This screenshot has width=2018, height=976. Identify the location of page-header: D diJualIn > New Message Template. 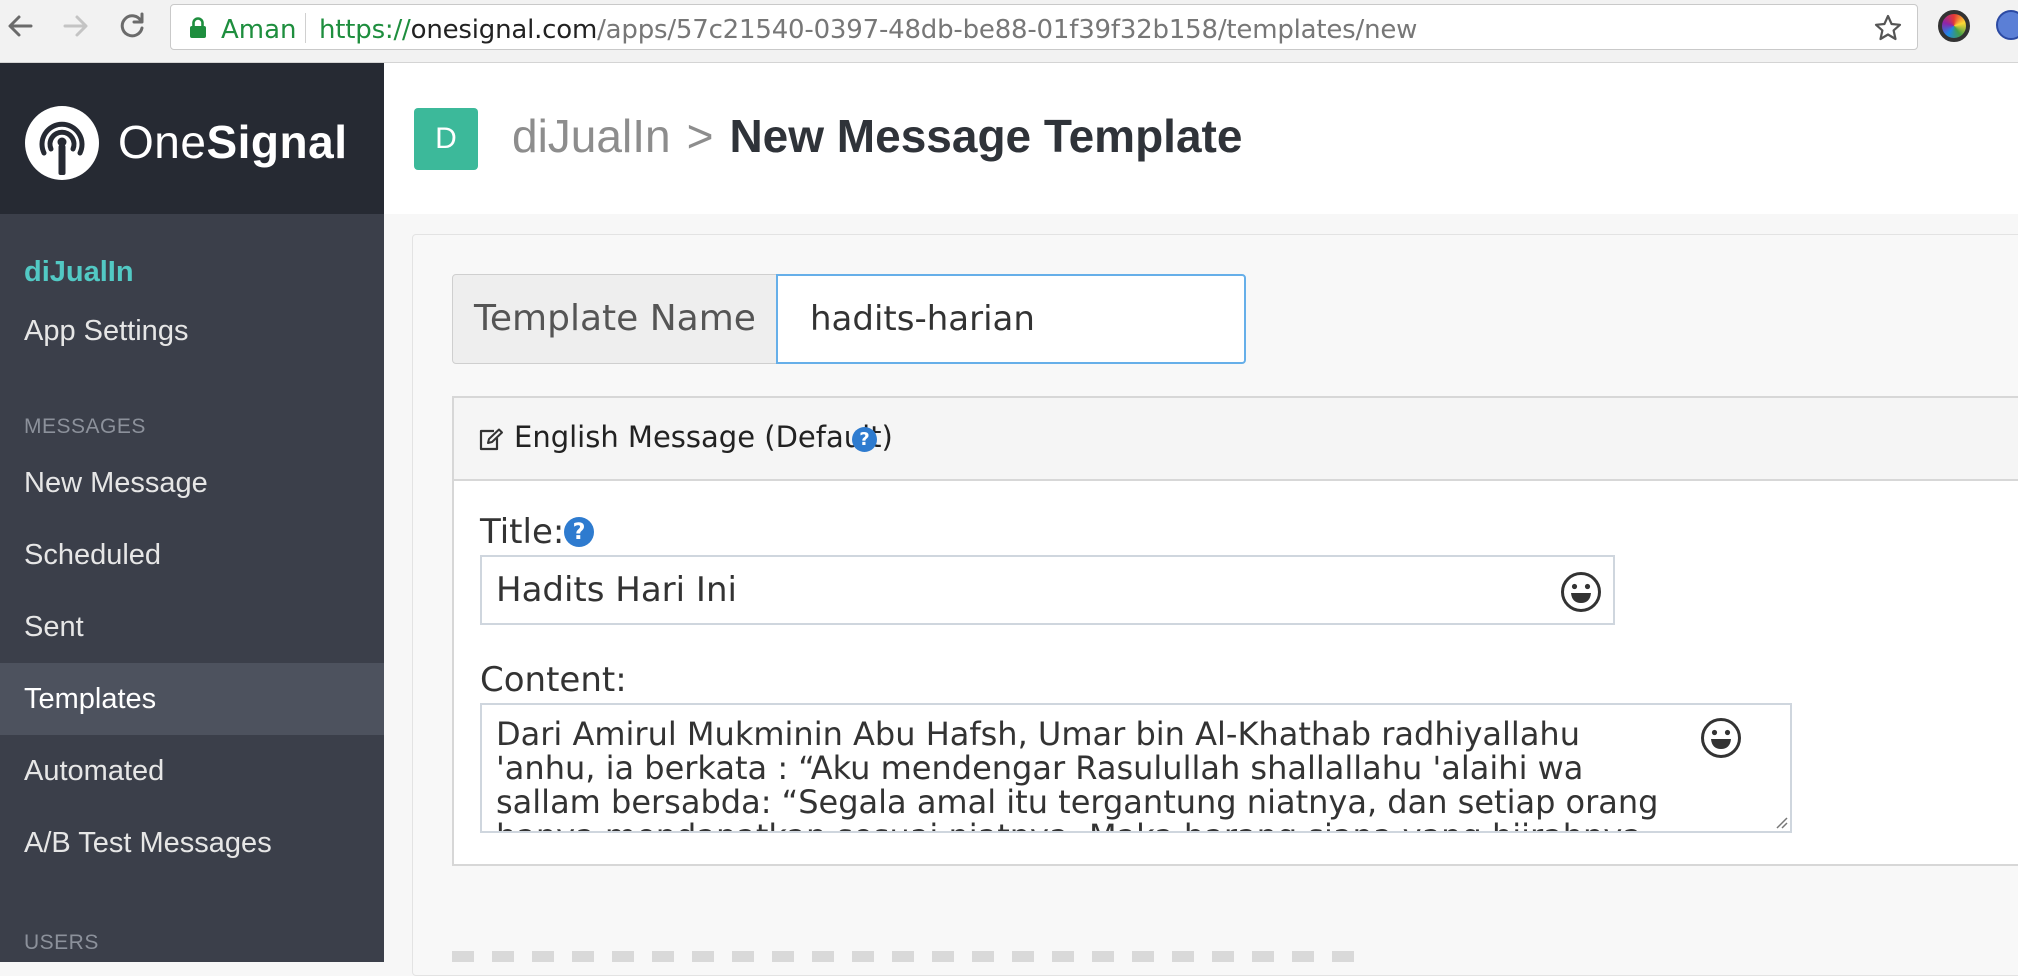
(1201, 138).